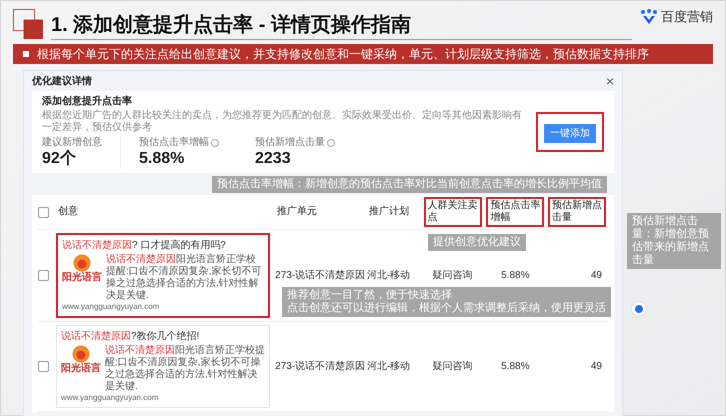 This screenshot has width=726, height=416. Describe the element at coordinates (446, 302) in the screenshot. I see `callout-note: 推荐创意一目了然，便于快速选择 点击创意还可以进行编辑，根据个人需求调整后采纳，使用更灵活` at that location.